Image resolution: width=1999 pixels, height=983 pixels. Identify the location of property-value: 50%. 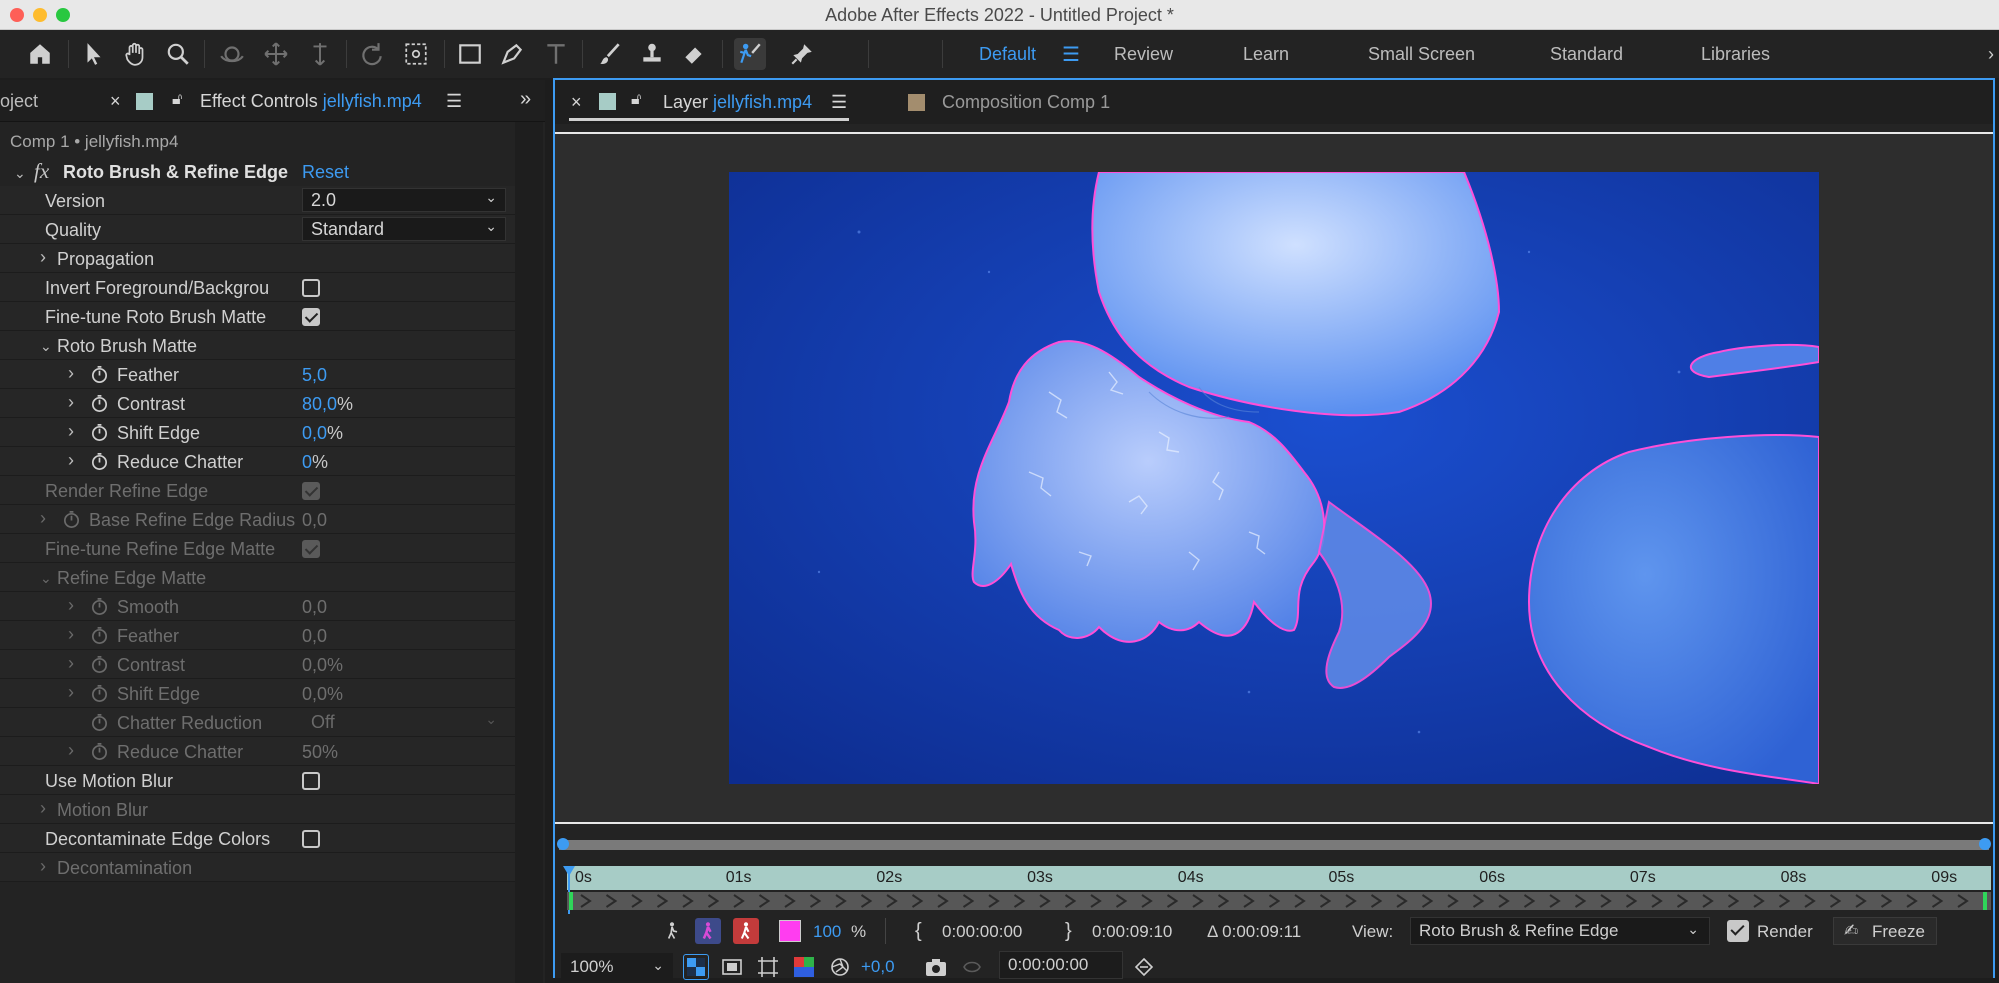
(320, 752).